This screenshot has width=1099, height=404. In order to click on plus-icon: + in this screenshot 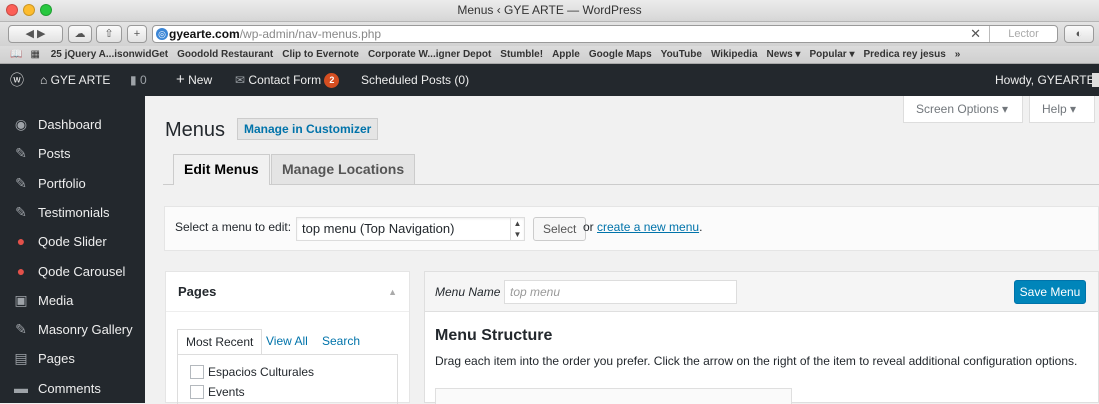, I will do `click(180, 79)`.